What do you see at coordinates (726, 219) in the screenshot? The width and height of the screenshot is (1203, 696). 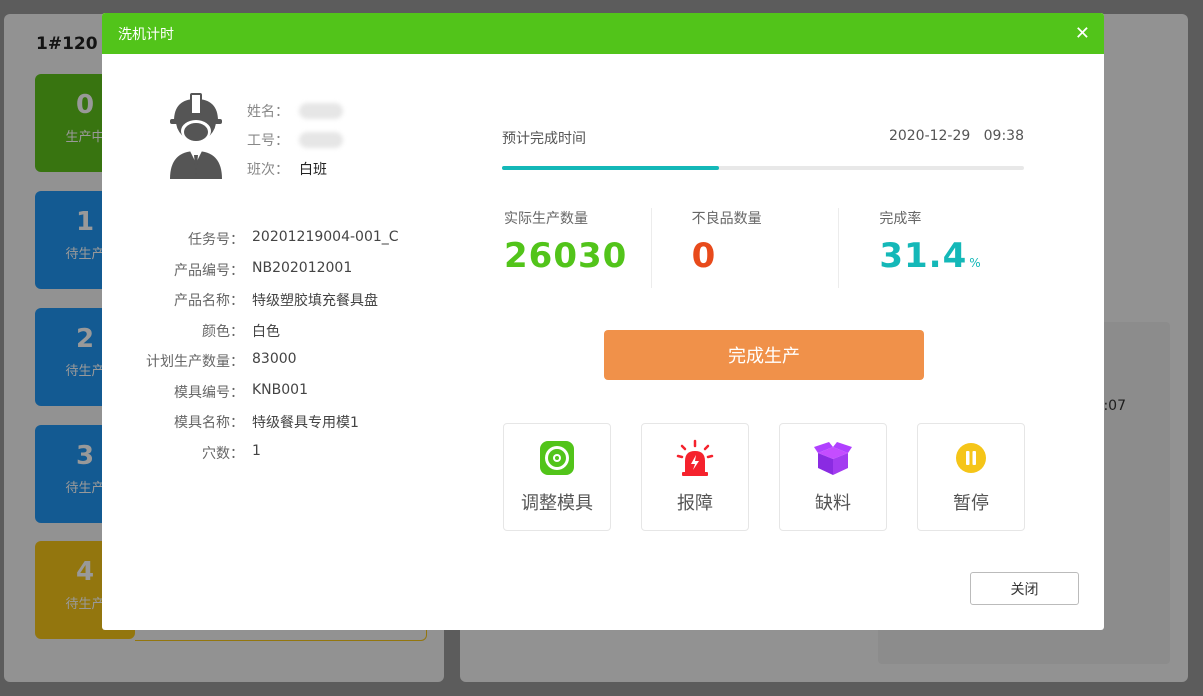 I see `defect-count-label: 不良品数量` at bounding box center [726, 219].